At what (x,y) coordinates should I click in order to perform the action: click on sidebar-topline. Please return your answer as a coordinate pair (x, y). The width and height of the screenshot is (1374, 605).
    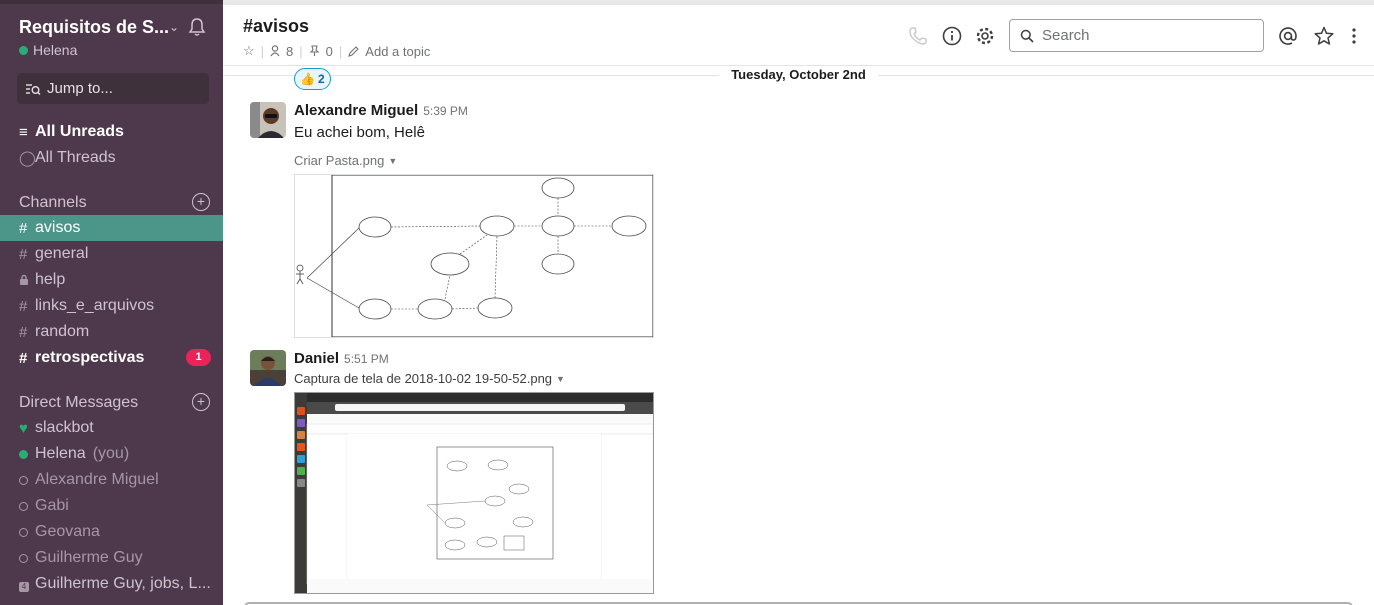
    Looking at the image, I should click on (111, 2).